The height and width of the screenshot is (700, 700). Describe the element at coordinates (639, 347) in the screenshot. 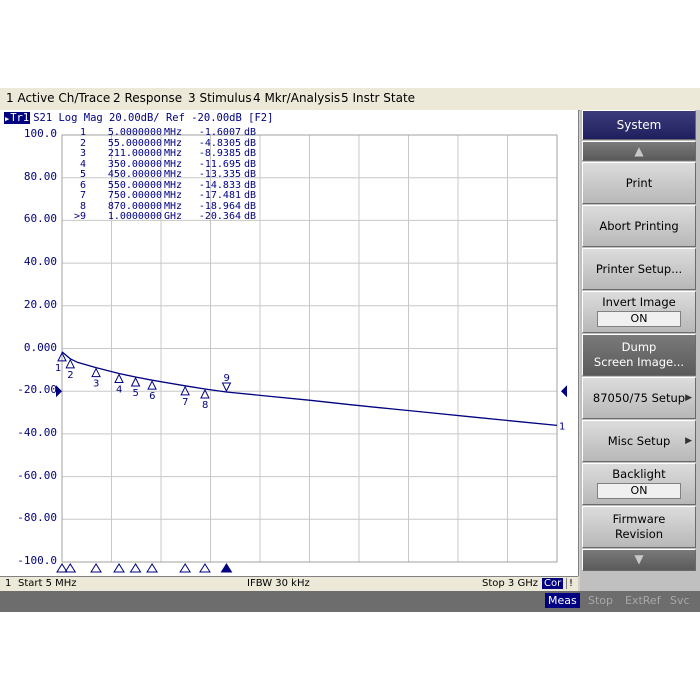

I see `dump-label: Dump` at that location.